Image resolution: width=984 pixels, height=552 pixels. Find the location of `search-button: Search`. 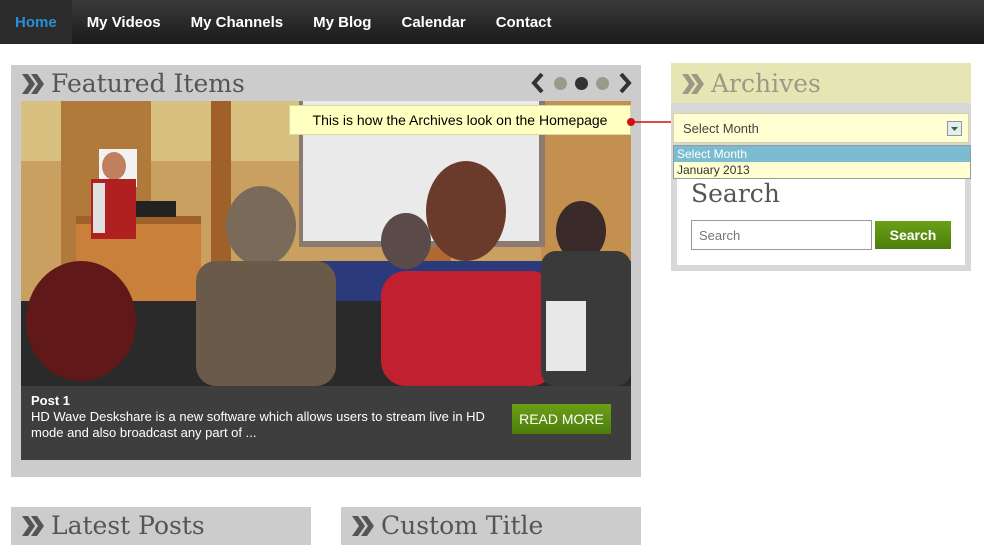

search-button: Search is located at coordinates (913, 235).